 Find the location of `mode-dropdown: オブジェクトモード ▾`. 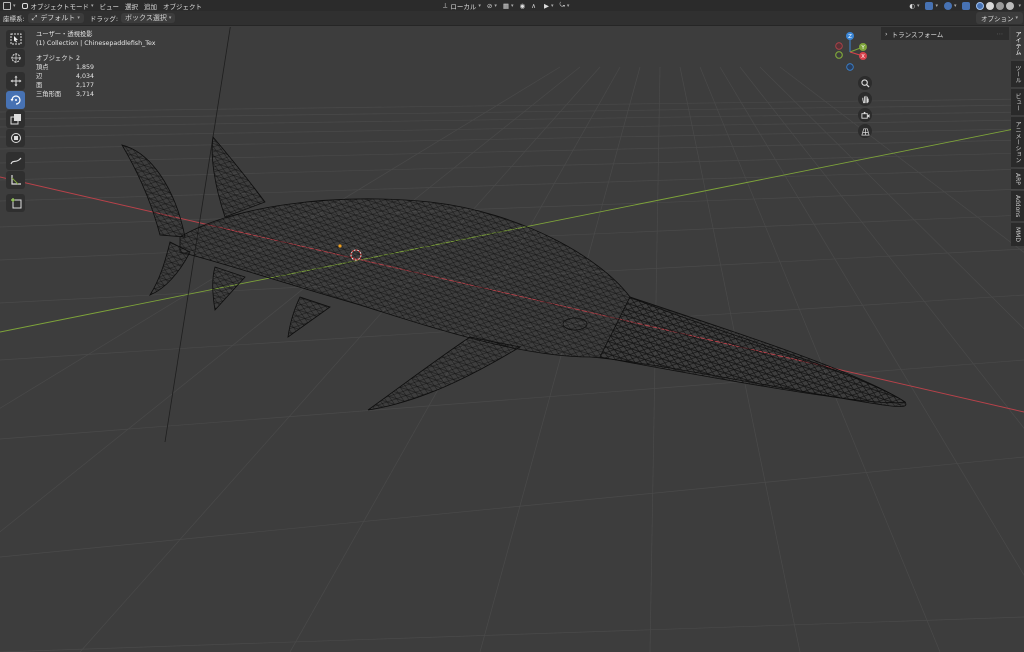

mode-dropdown: オブジェクトモード ▾ is located at coordinates (58, 5).